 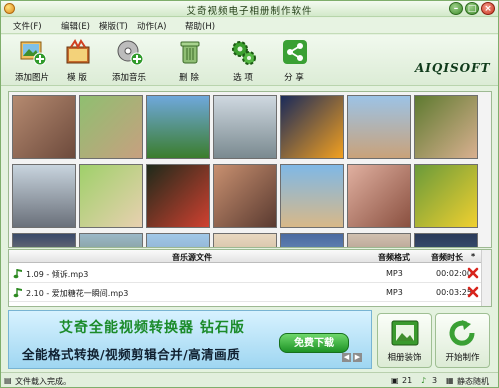 I want to click on gears-icon, so click(x=244, y=53).